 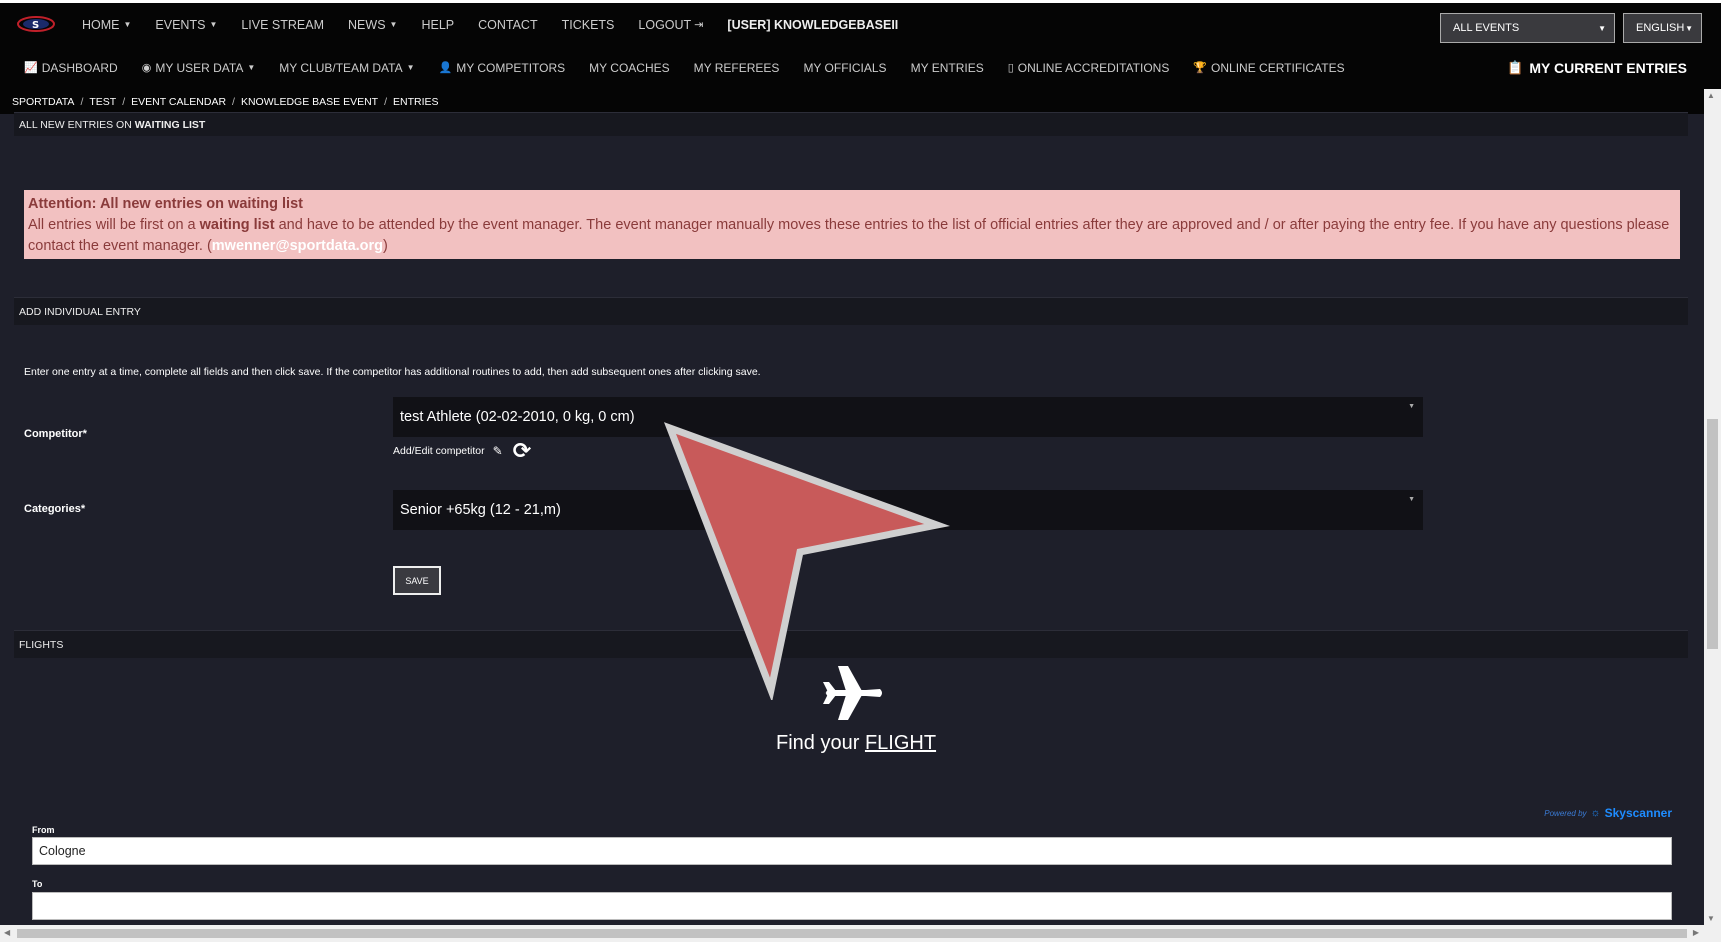 I want to click on event-manager-email-link: mwenner@sportdata.org, so click(x=297, y=246).